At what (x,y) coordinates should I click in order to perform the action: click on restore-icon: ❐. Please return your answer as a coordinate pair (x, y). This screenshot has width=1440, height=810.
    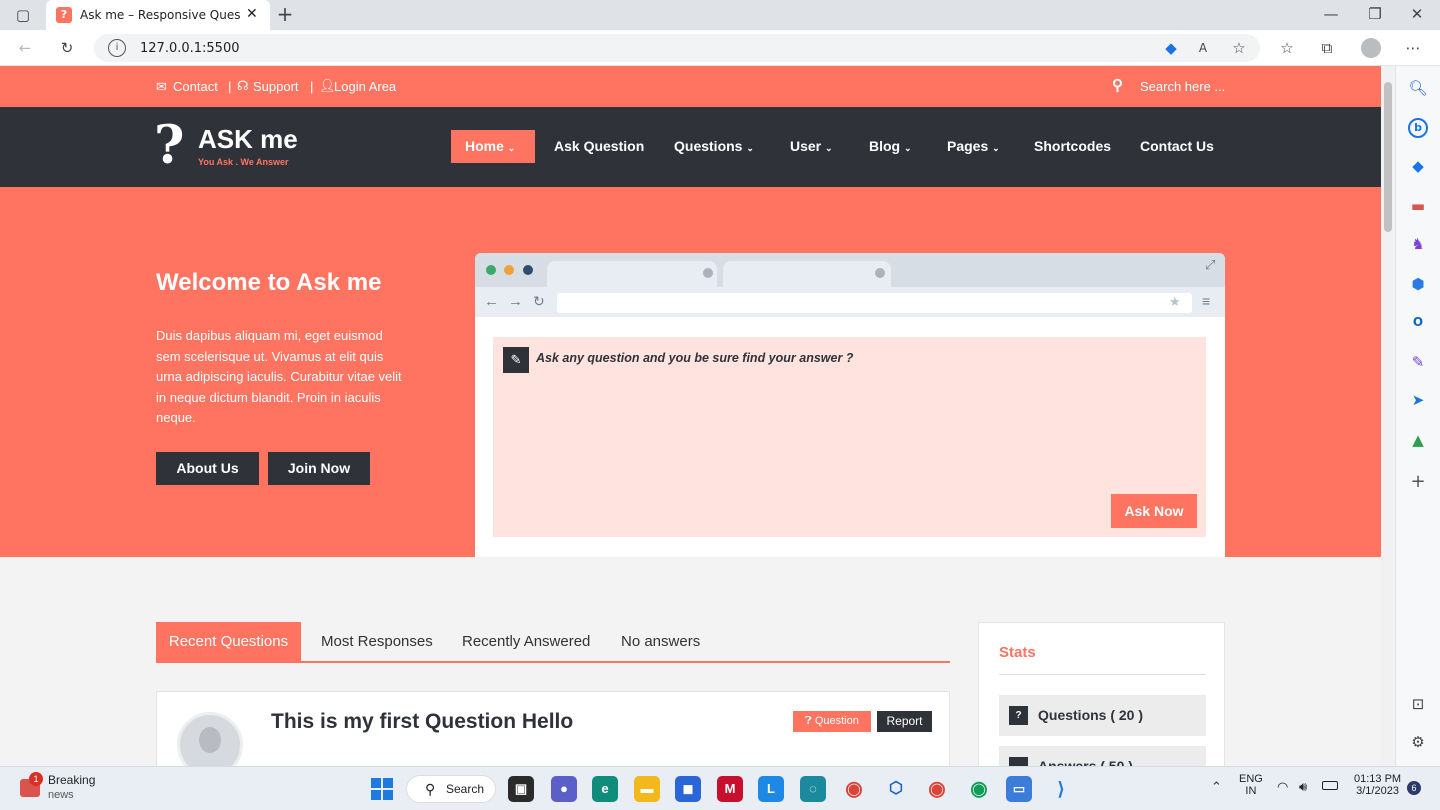
    Looking at the image, I should click on (1375, 14).